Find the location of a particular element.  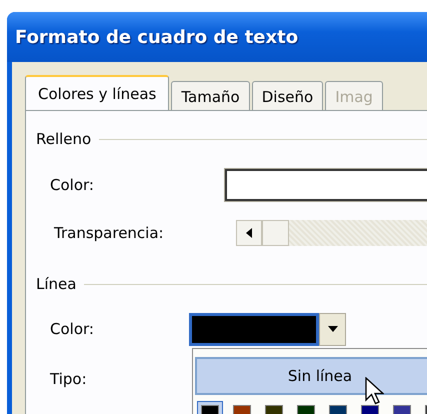

slider-left-button is located at coordinates (249, 233).